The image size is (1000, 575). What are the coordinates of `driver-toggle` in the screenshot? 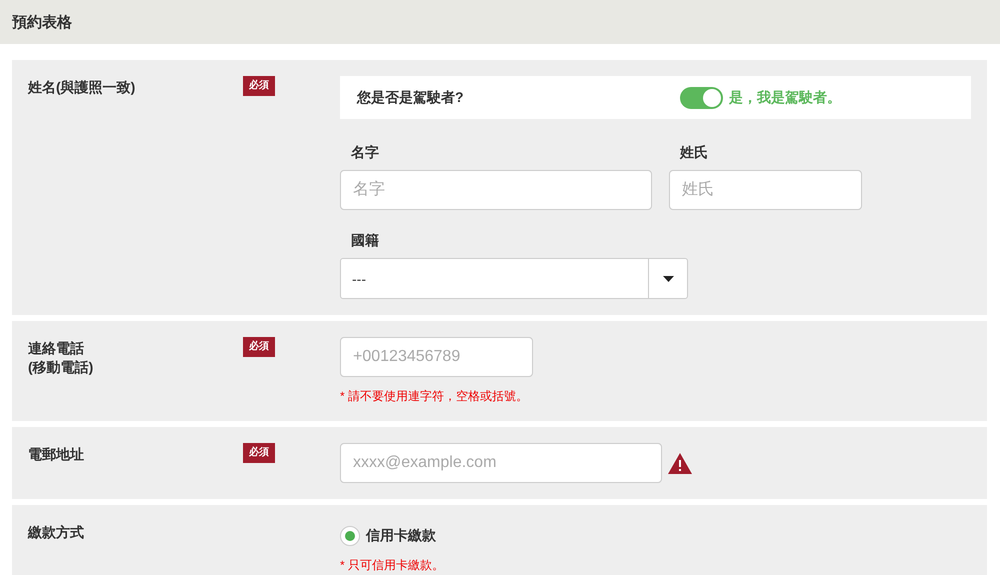 It's located at (701, 97).